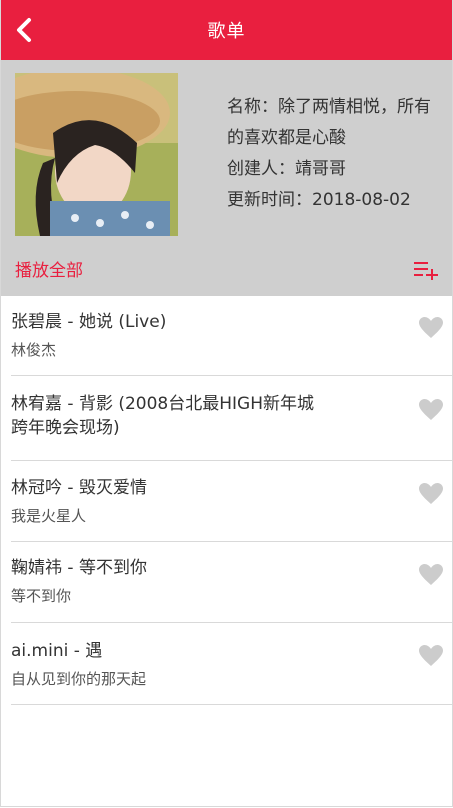  What do you see at coordinates (426, 270) in the screenshot?
I see `playlist-add-icon` at bounding box center [426, 270].